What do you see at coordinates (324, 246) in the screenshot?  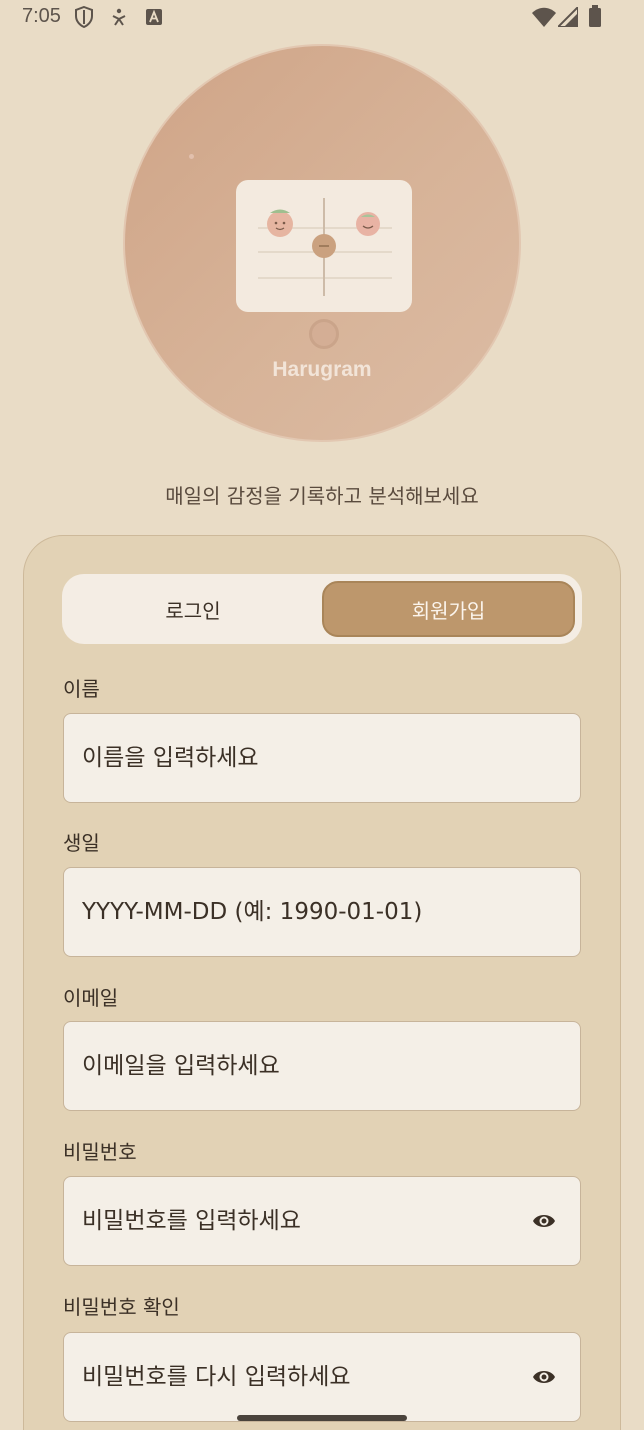 I see `emotion-chart-illustration` at bounding box center [324, 246].